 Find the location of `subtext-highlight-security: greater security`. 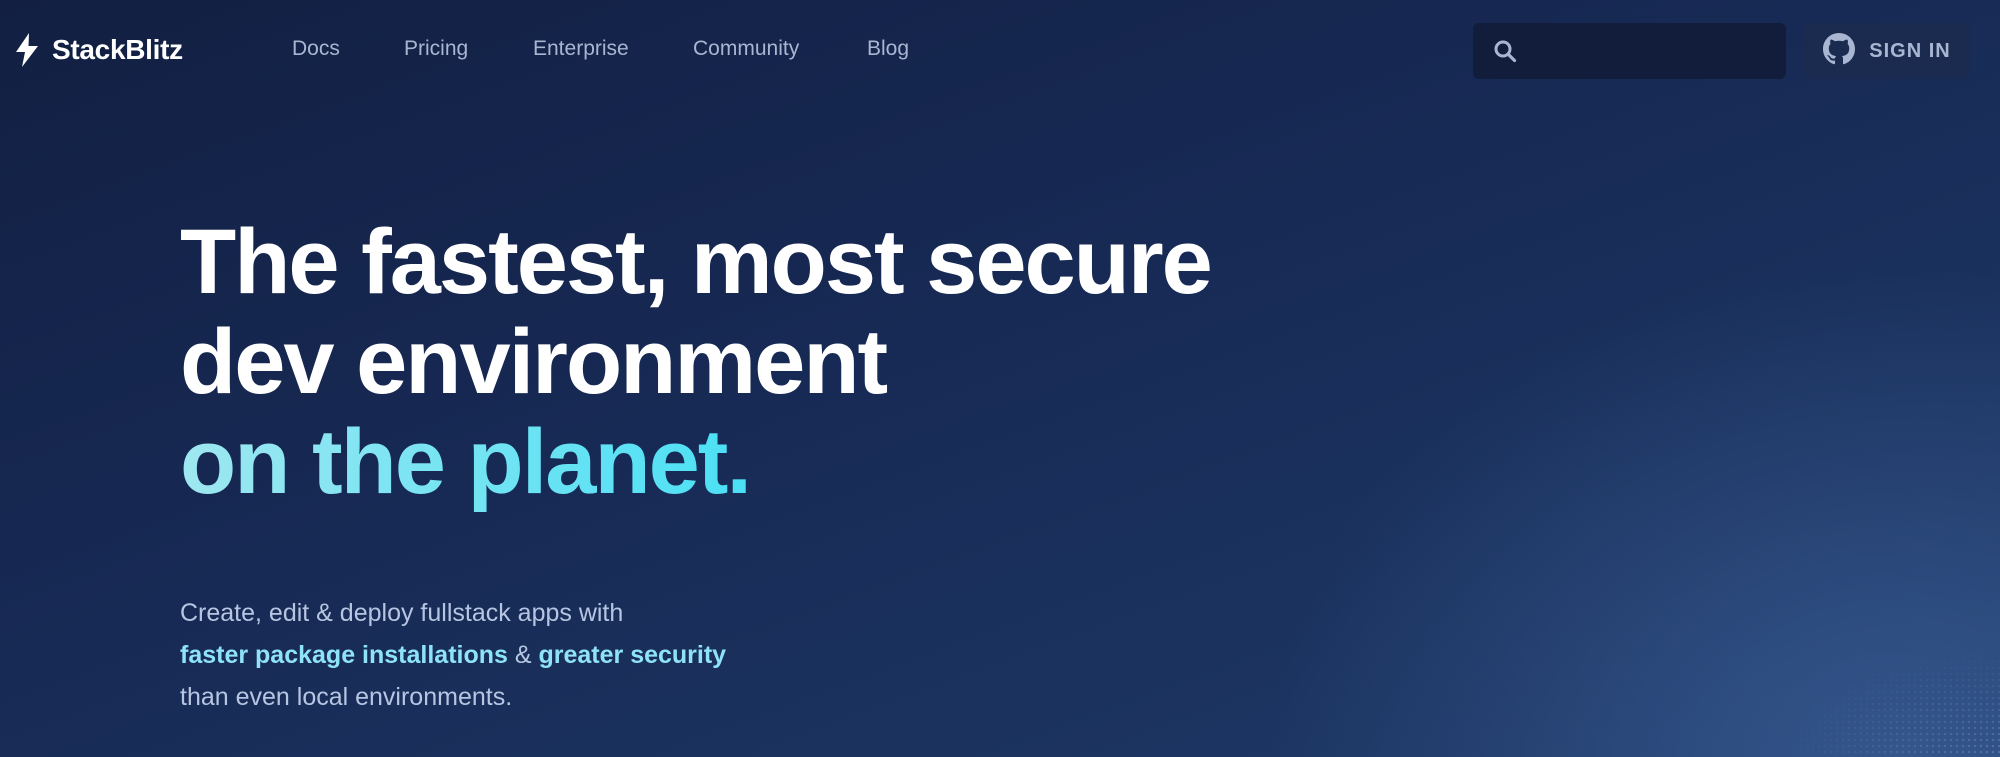

subtext-highlight-security: greater security is located at coordinates (632, 655).